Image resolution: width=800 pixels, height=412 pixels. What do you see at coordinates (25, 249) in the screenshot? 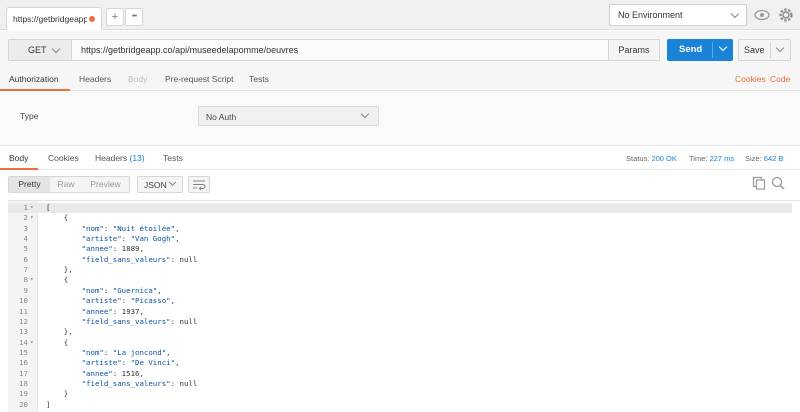
I see `line-number: 5` at bounding box center [25, 249].